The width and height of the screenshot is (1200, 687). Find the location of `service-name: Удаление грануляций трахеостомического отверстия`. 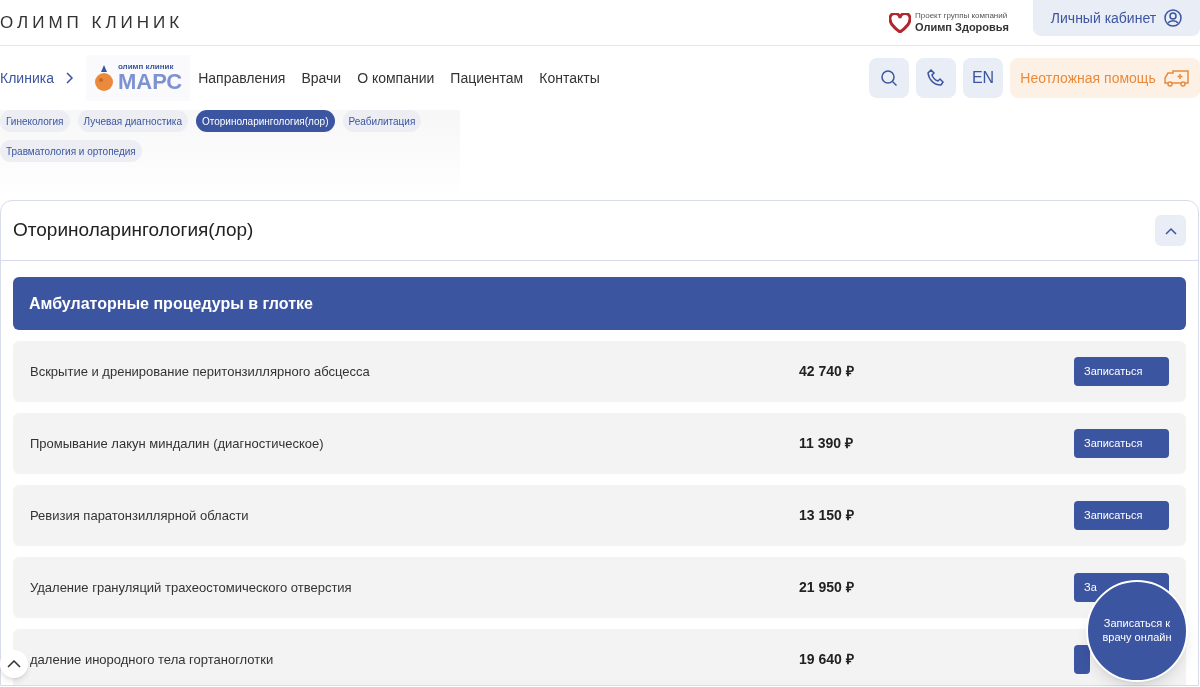

service-name: Удаление грануляций трахеостомического отверстия is located at coordinates (191, 587).